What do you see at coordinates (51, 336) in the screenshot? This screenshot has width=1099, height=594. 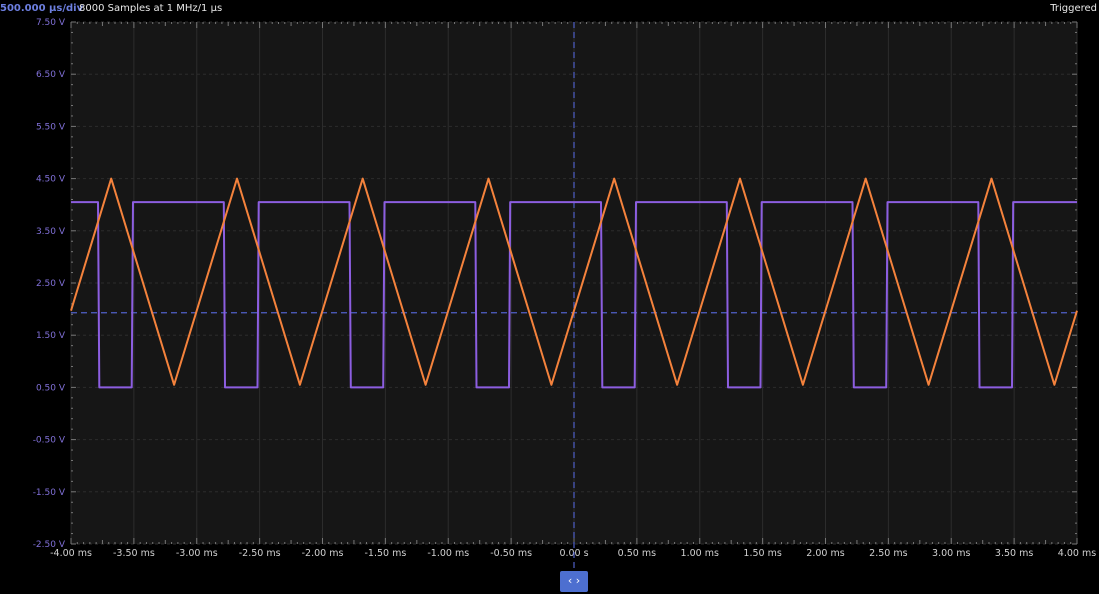 I see `y-tick-label: 1.50 V` at bounding box center [51, 336].